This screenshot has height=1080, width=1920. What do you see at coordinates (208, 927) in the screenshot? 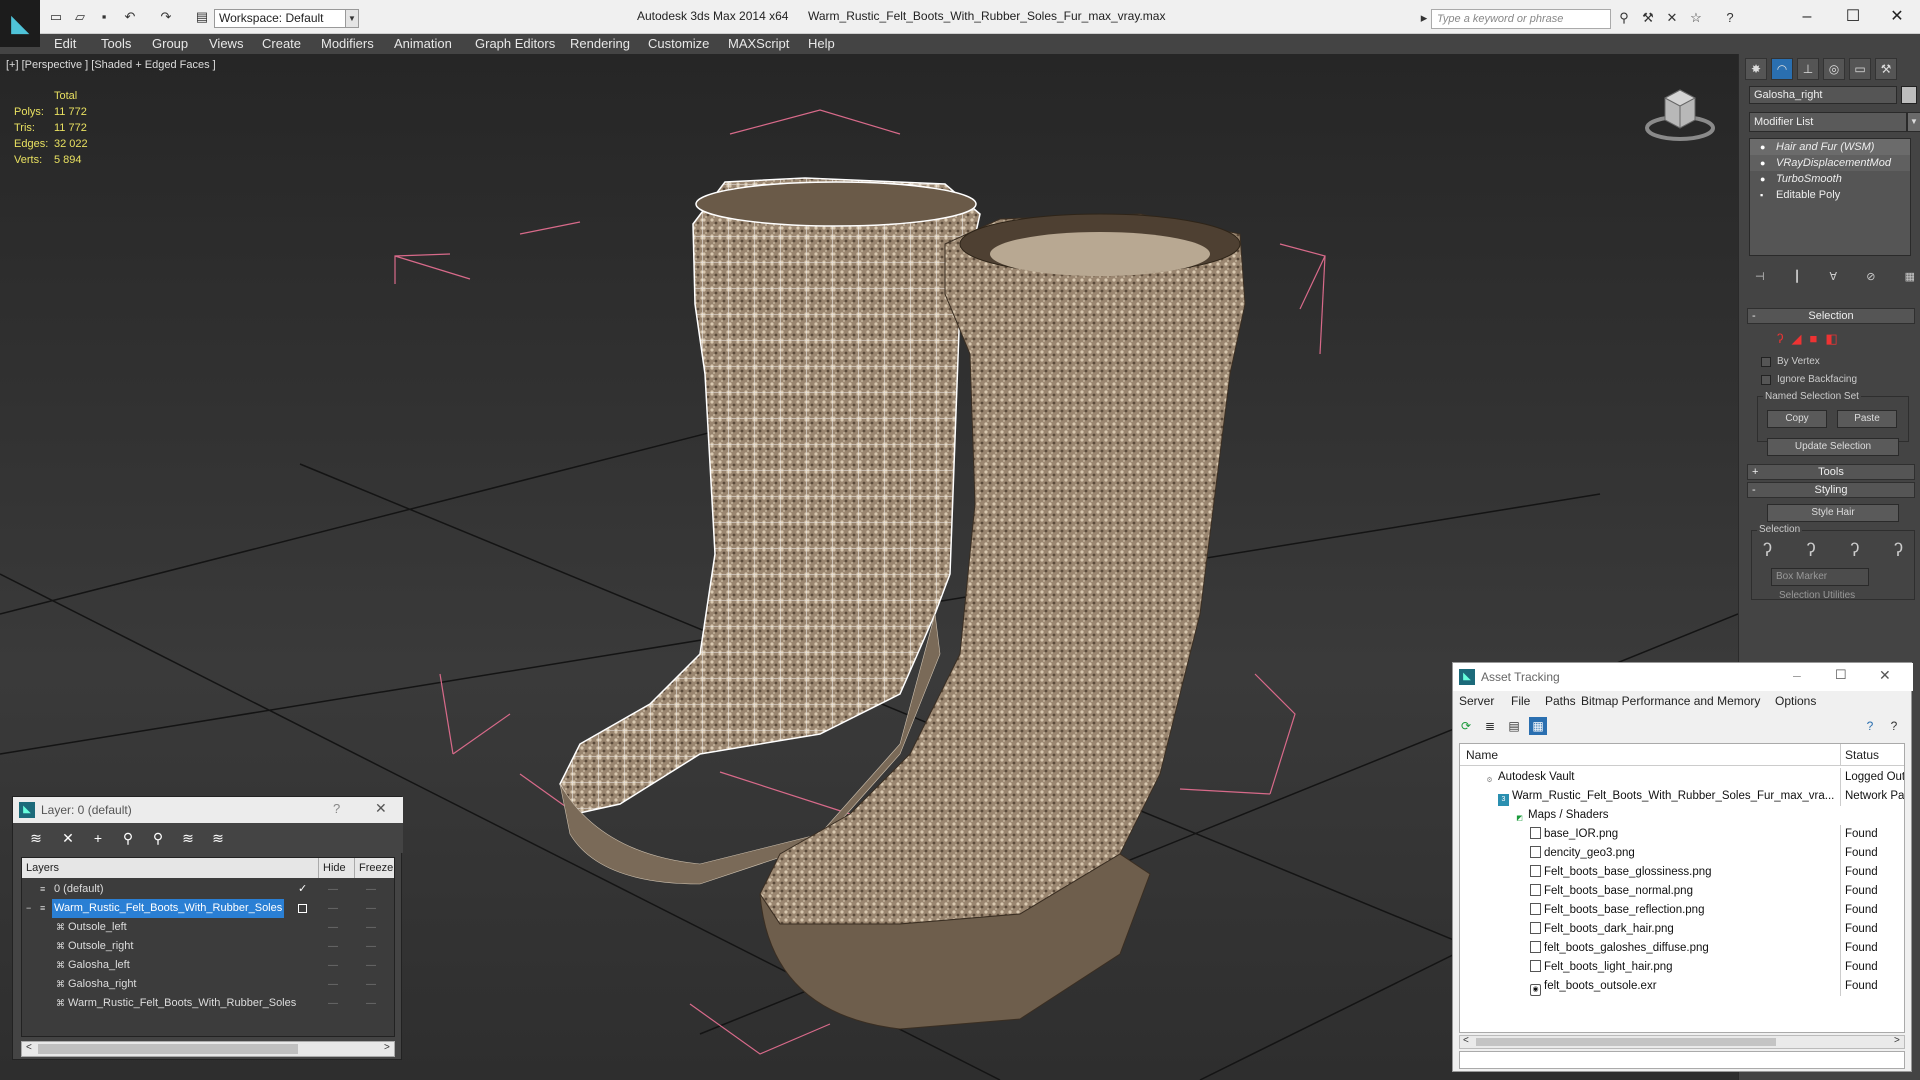
I see `layer-row: ⌘ Outsole_left — —` at bounding box center [208, 927].